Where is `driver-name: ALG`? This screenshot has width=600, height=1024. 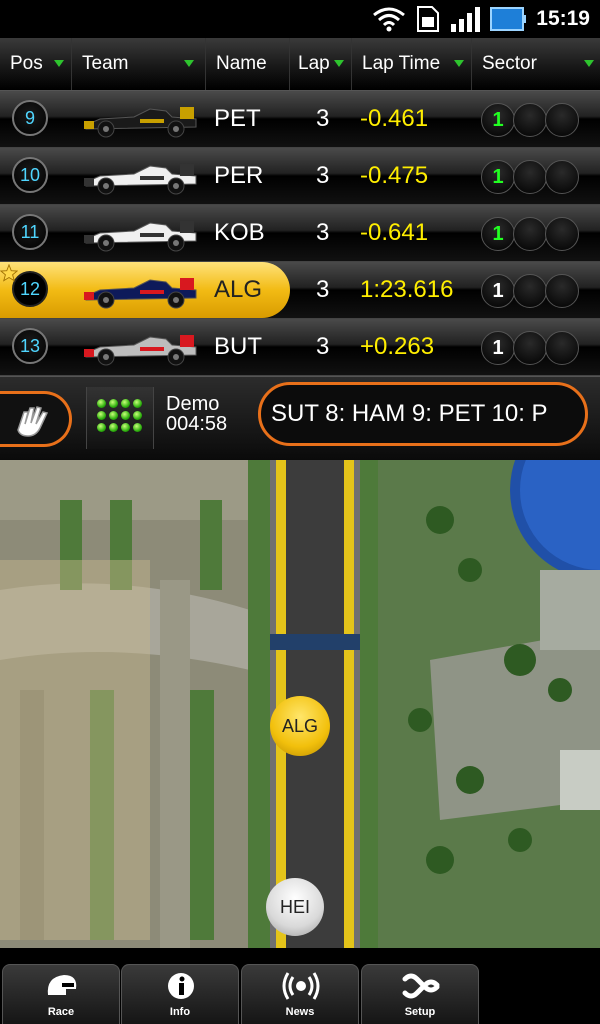
driver-name: ALG is located at coordinates (238, 289).